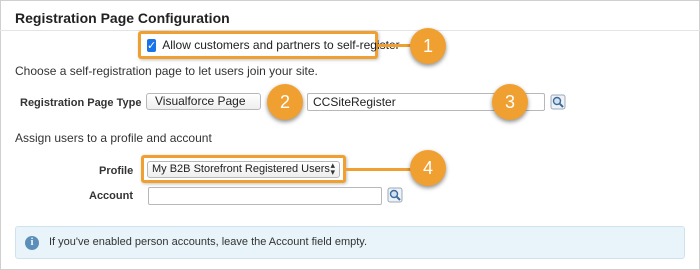 The image size is (700, 270). I want to click on callout-2: 2, so click(285, 102).